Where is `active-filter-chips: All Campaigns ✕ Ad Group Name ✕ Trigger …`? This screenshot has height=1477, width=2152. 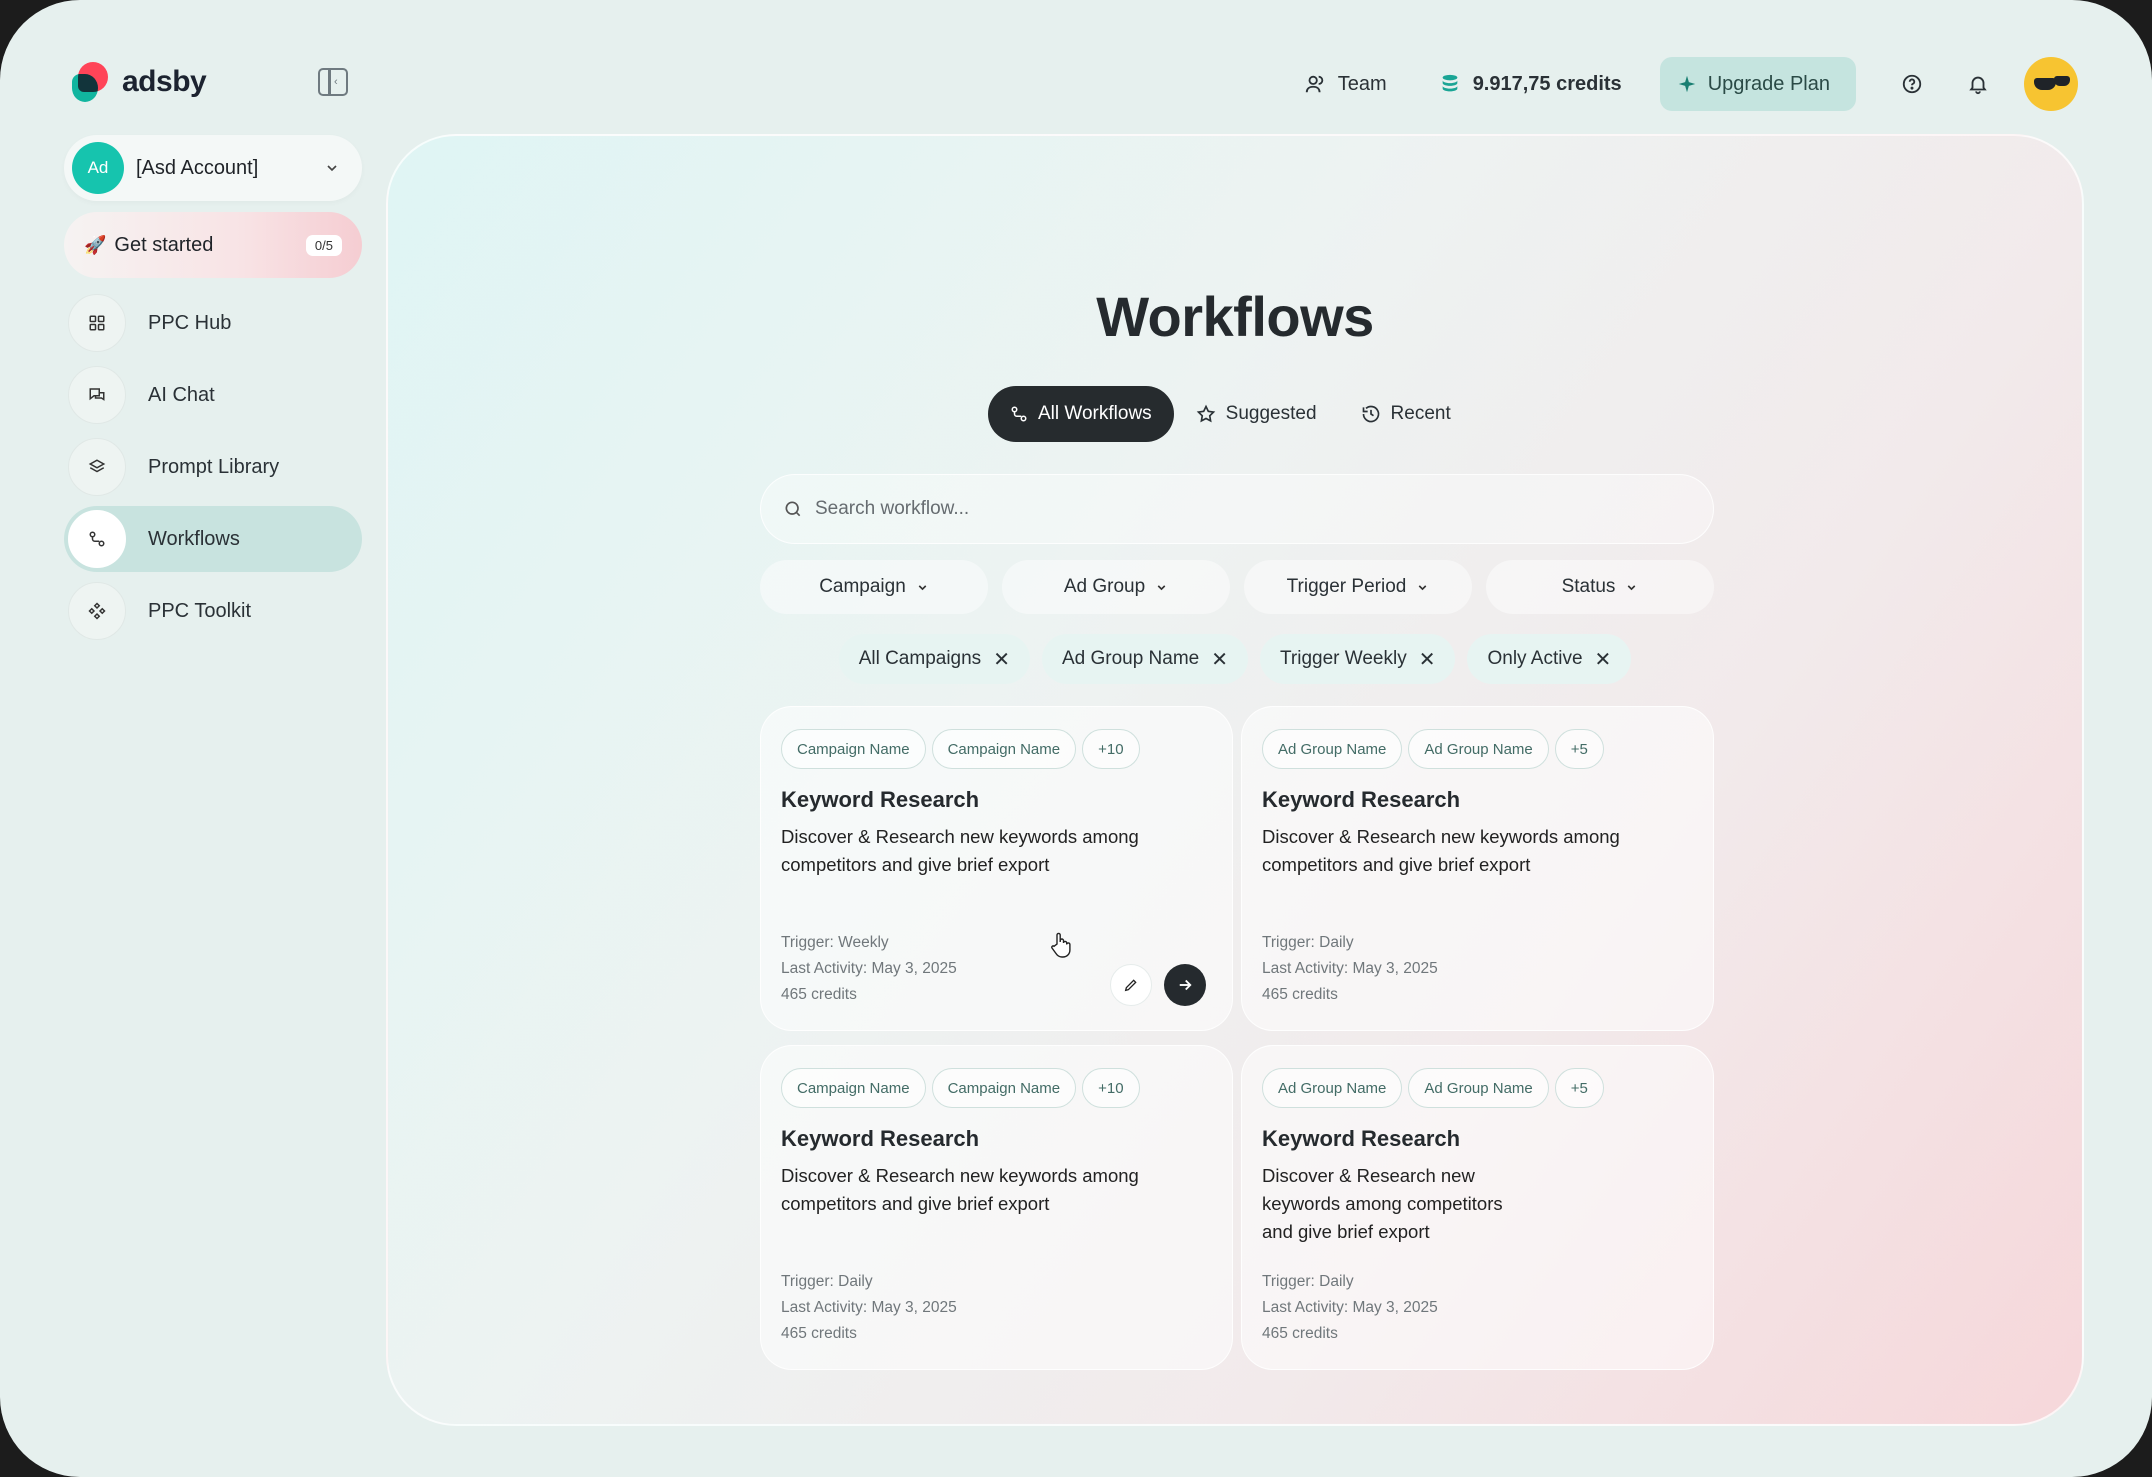
active-filter-chips: All Campaigns ✕ Ad Group Name ✕ Trigger … is located at coordinates (1235, 659).